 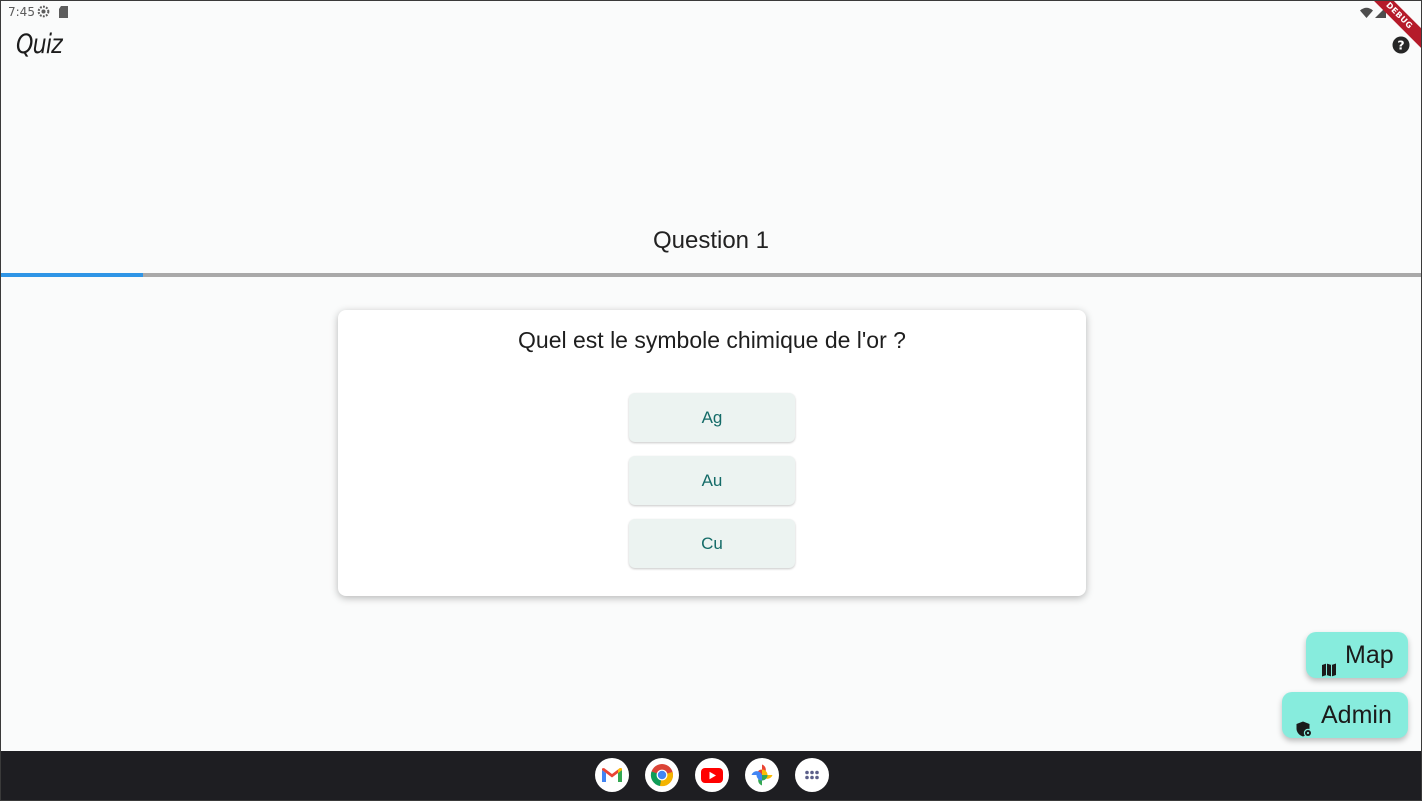 What do you see at coordinates (72, 275) in the screenshot?
I see `progress-fill` at bounding box center [72, 275].